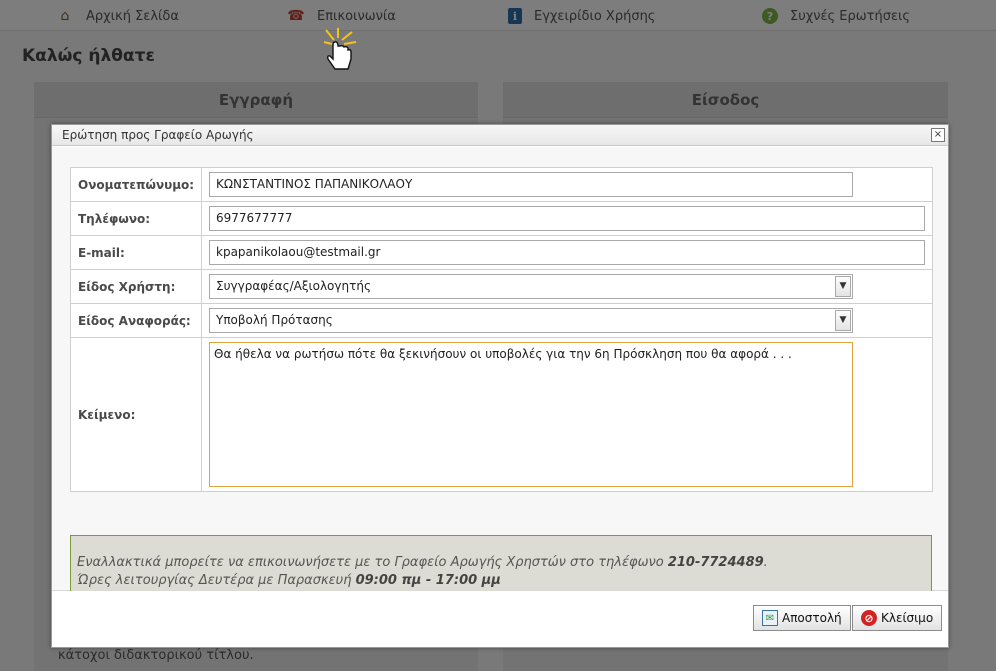 This screenshot has height=671, width=996. Describe the element at coordinates (274, 320) in the screenshot. I see `report-type-value: Υποβολή Πρότασης` at that location.